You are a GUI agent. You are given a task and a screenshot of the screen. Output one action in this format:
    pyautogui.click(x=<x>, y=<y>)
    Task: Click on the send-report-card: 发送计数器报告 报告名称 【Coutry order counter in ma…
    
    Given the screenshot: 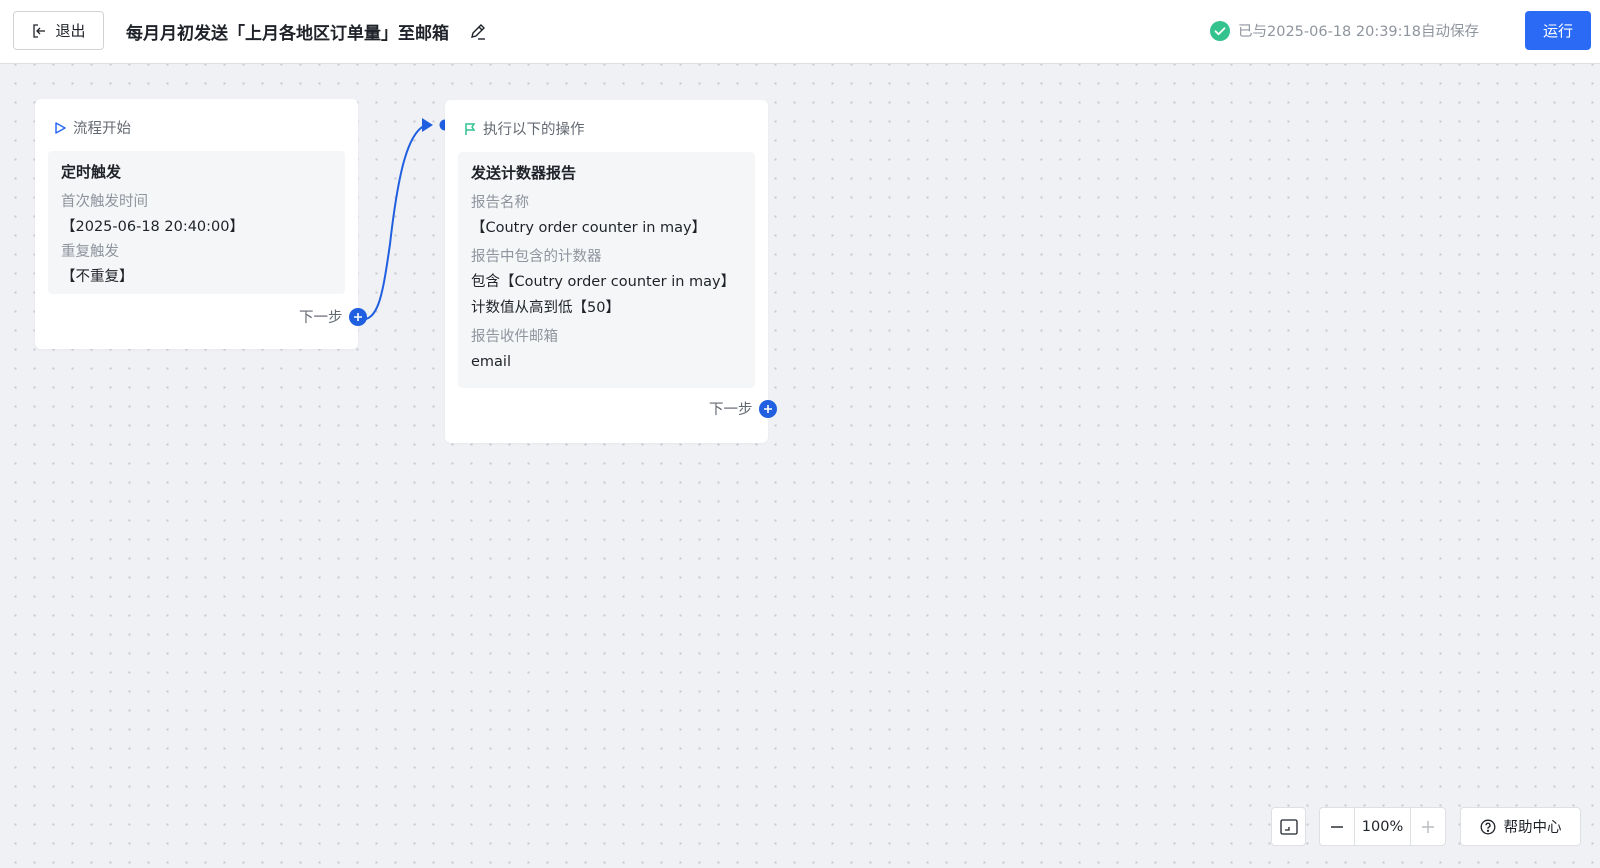 What is the action you would take?
    pyautogui.click(x=606, y=270)
    